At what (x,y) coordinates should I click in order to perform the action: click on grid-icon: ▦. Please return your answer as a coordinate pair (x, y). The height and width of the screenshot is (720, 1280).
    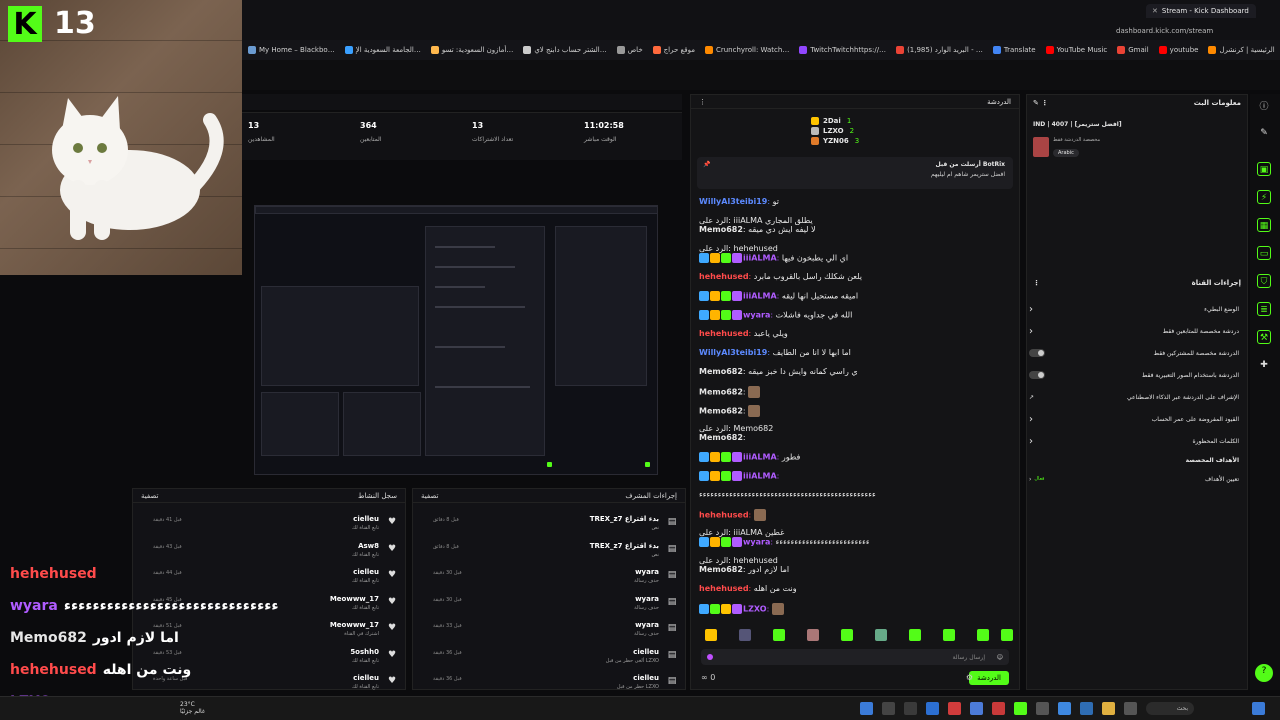
    Looking at the image, I should click on (1264, 225).